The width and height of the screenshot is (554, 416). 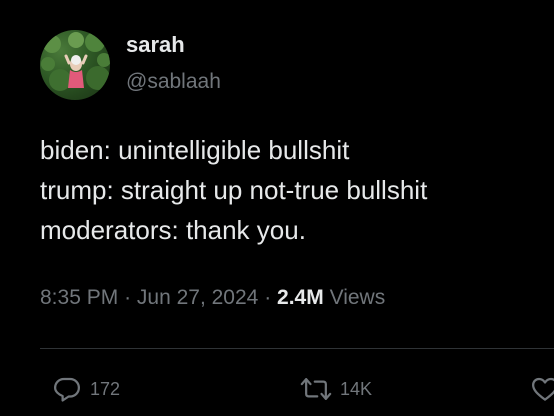 I want to click on avatar, so click(x=75, y=65).